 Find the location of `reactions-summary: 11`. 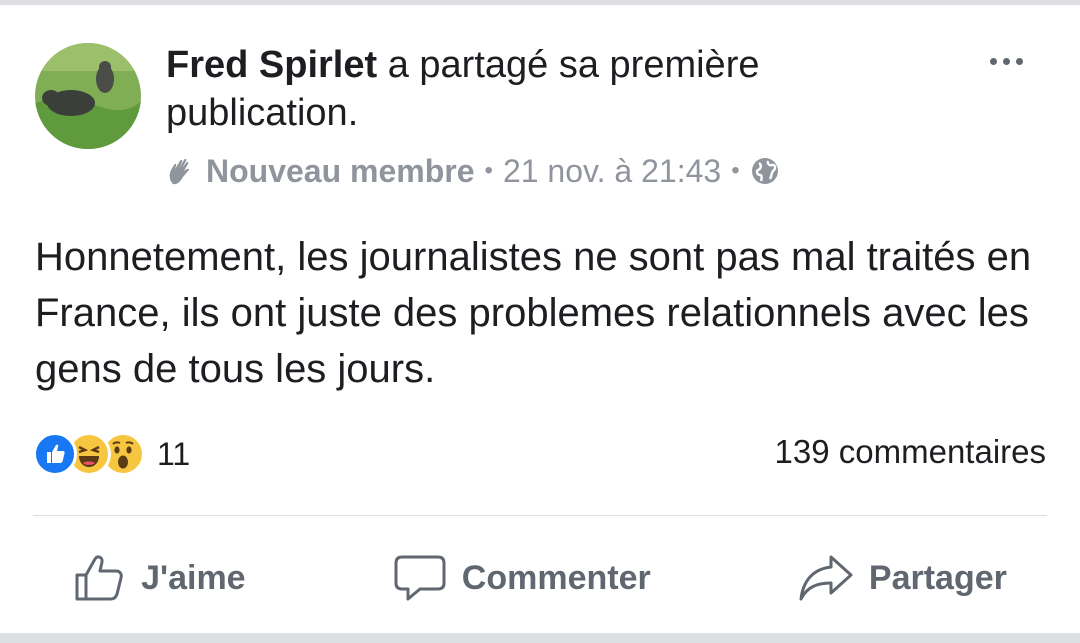

reactions-summary: 11 is located at coordinates (111, 454).